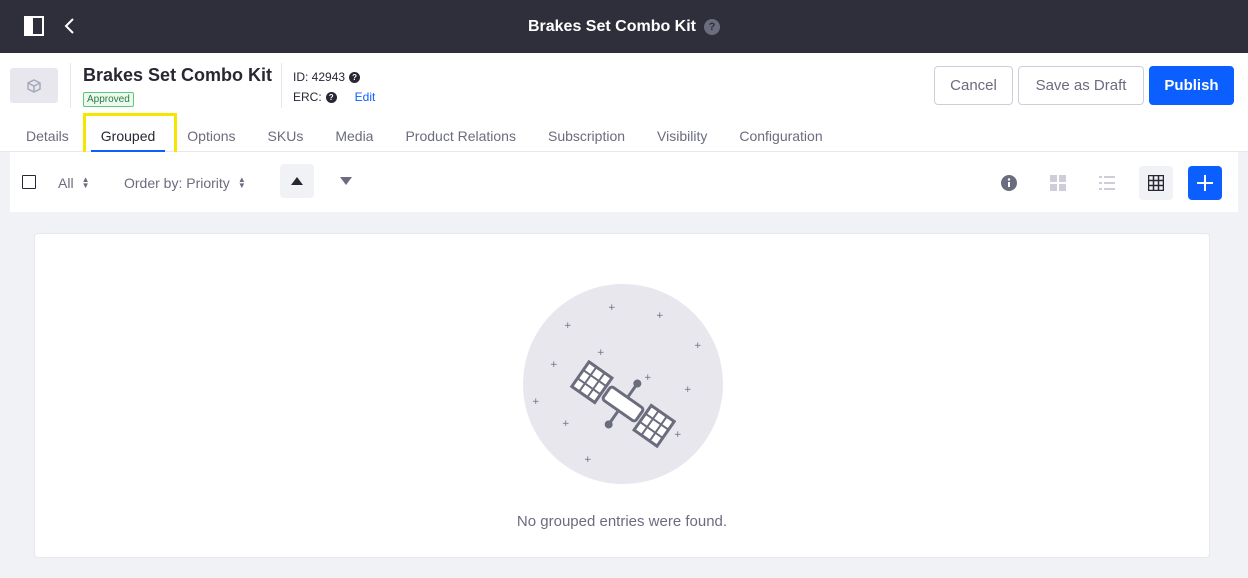  I want to click on info-icon, so click(1009, 183).